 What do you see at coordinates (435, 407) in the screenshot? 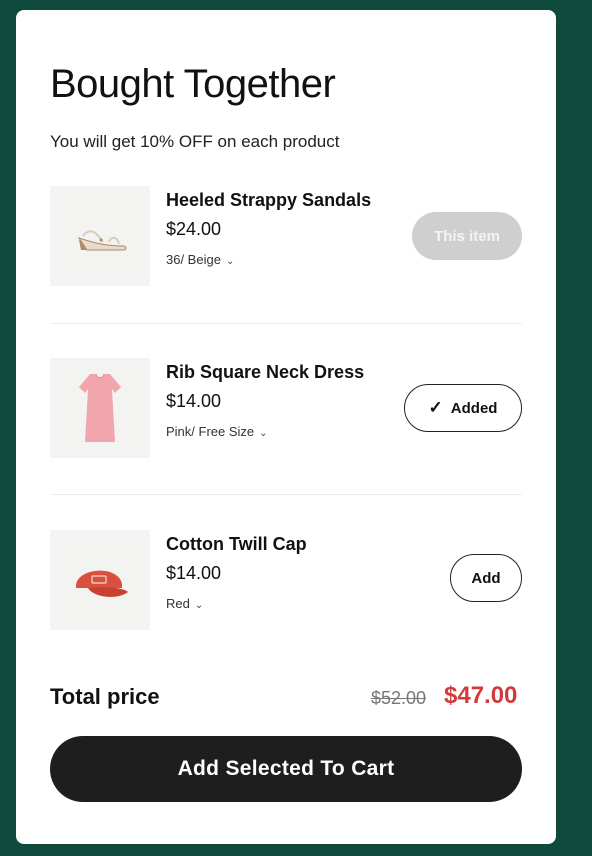
I see `checkmark-icon: ✓` at bounding box center [435, 407].